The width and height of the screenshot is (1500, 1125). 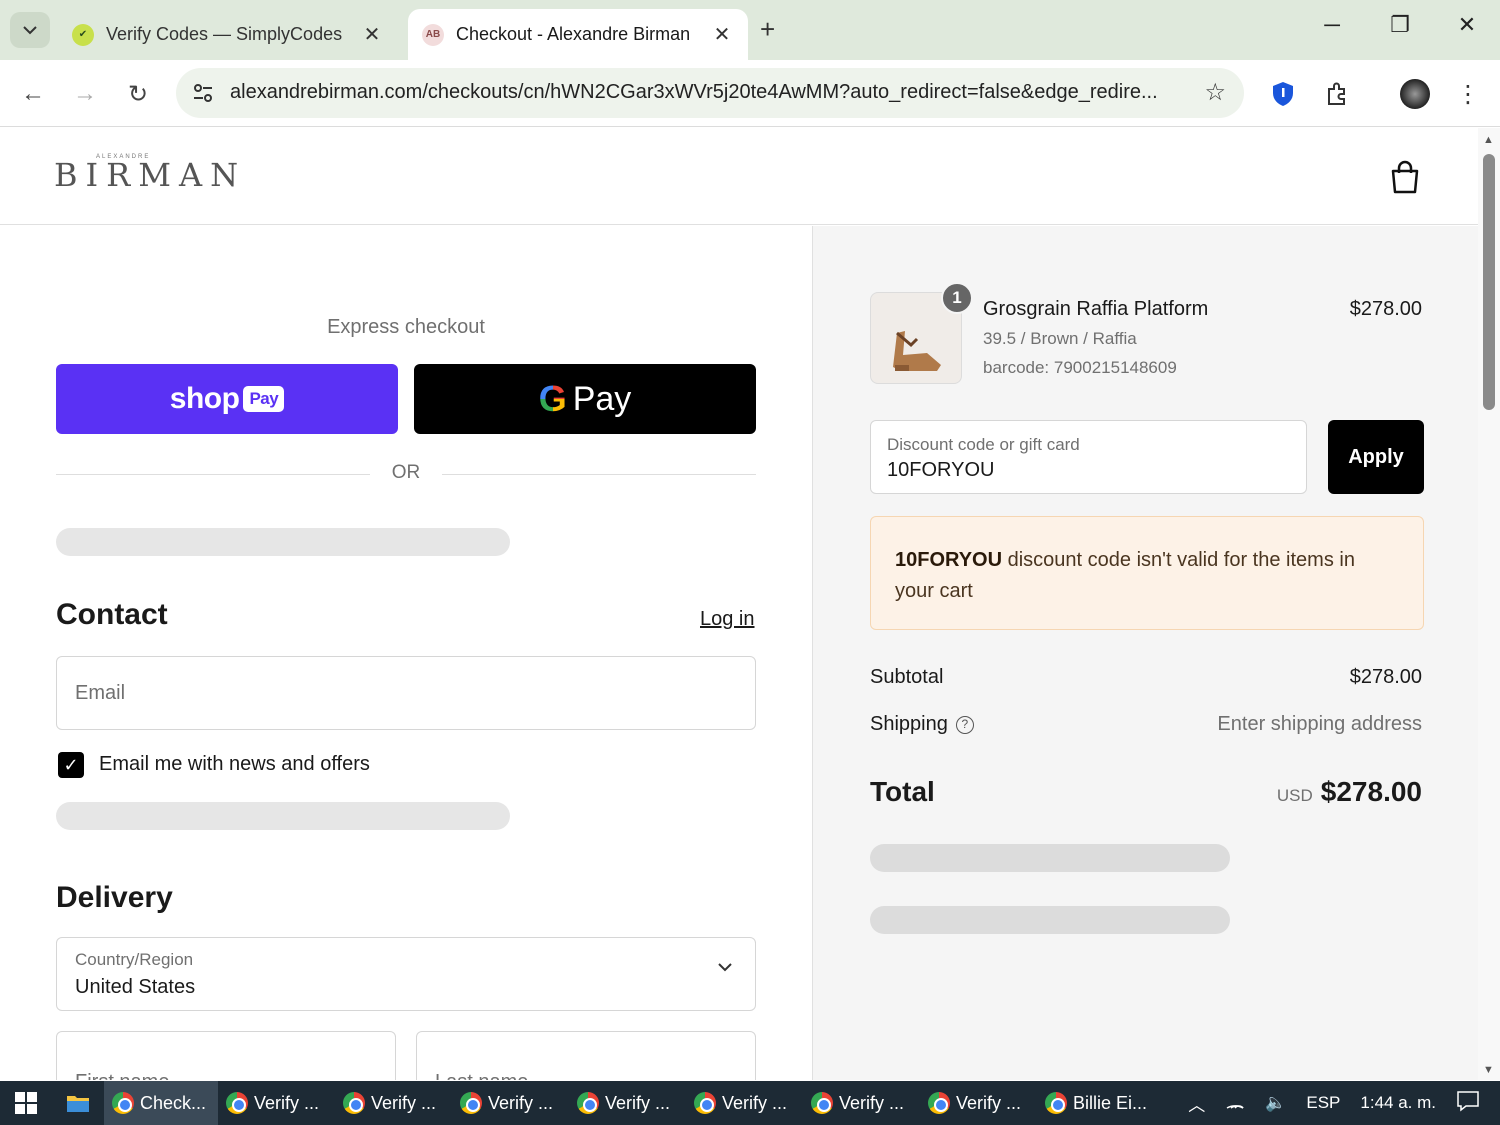 I want to click on total-label: Total, so click(x=902, y=791).